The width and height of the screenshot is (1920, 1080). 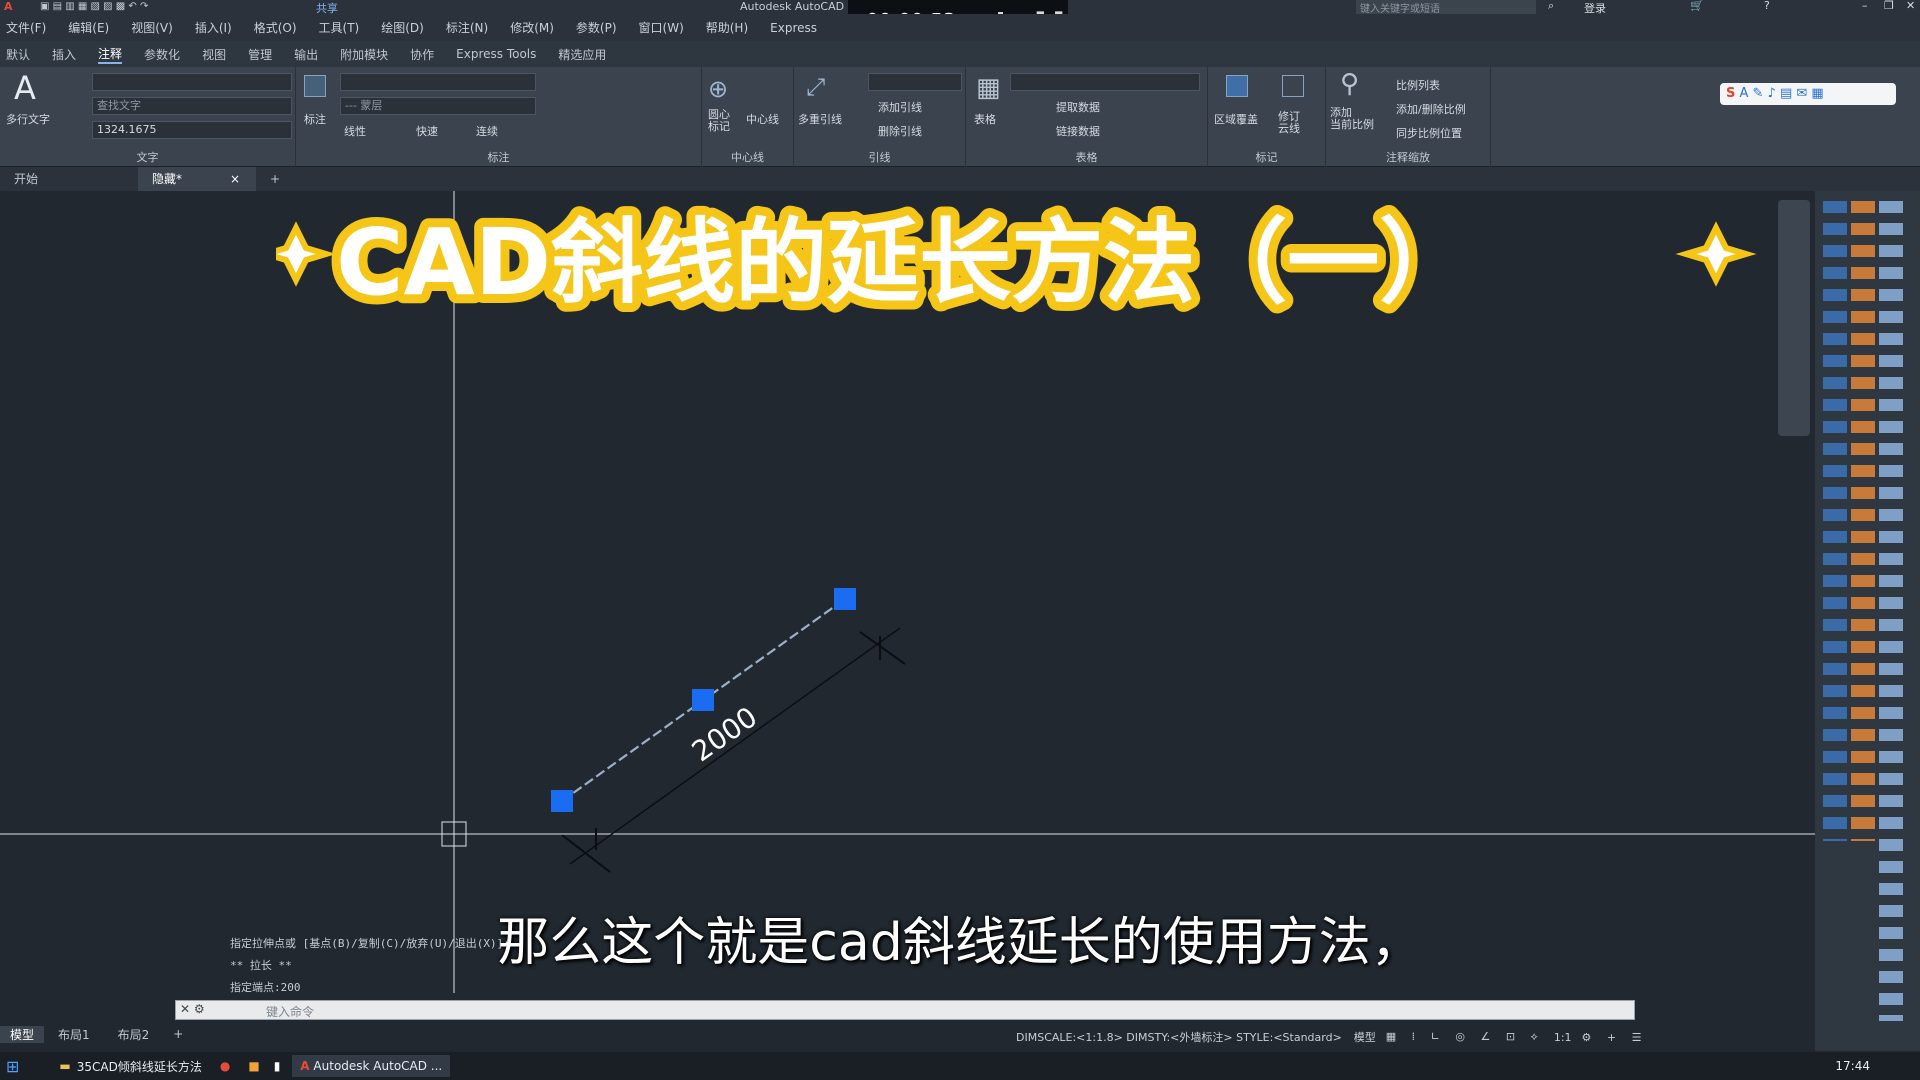 What do you see at coordinates (355, 131) in the screenshot?
I see `linear-dim-button: 线性` at bounding box center [355, 131].